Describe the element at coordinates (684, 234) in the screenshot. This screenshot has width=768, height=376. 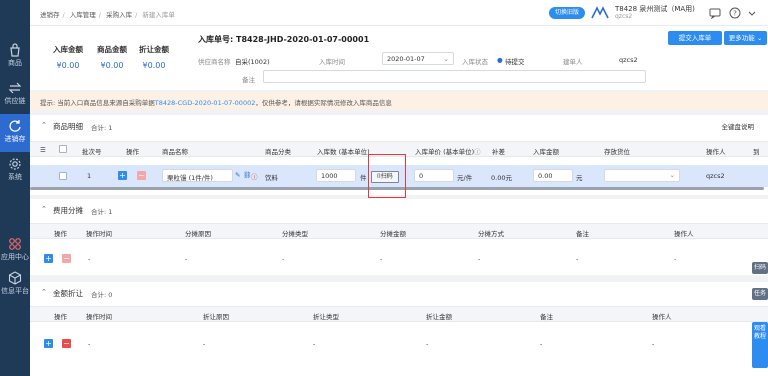
I see `column-header: 操作人` at that location.